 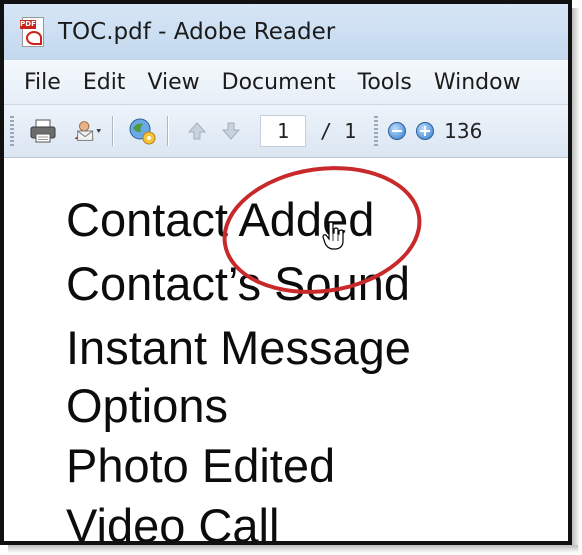 I want to click on pdf-icon: PDF, so click(x=33, y=32).